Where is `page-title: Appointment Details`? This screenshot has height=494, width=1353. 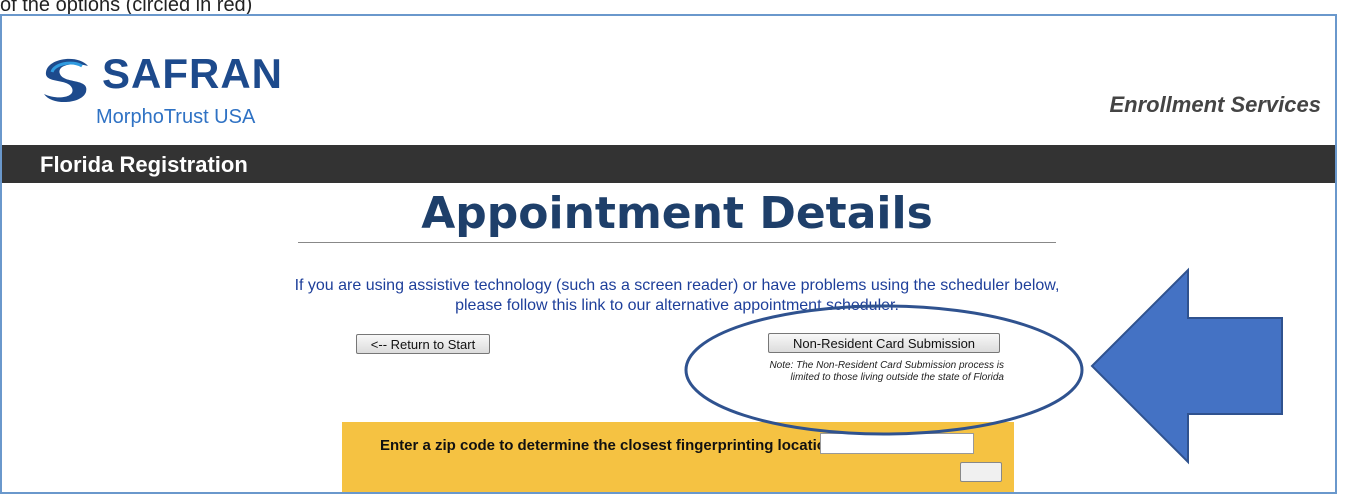
page-title: Appointment Details is located at coordinates (677, 213).